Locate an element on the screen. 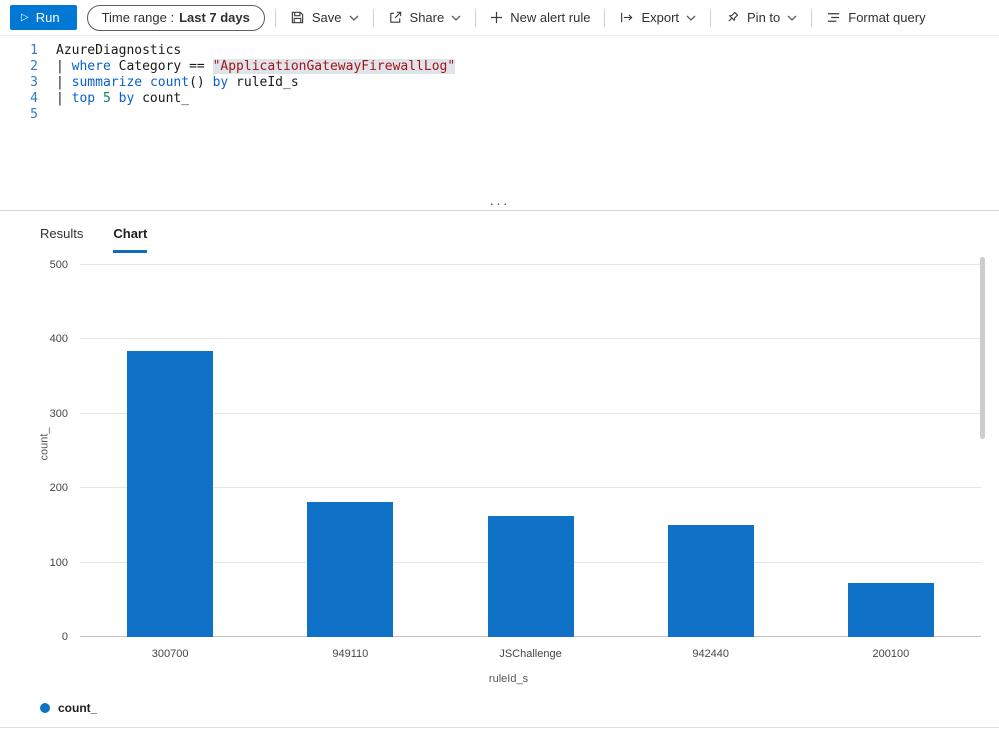 The image size is (999, 742). pin-icon is located at coordinates (733, 16).